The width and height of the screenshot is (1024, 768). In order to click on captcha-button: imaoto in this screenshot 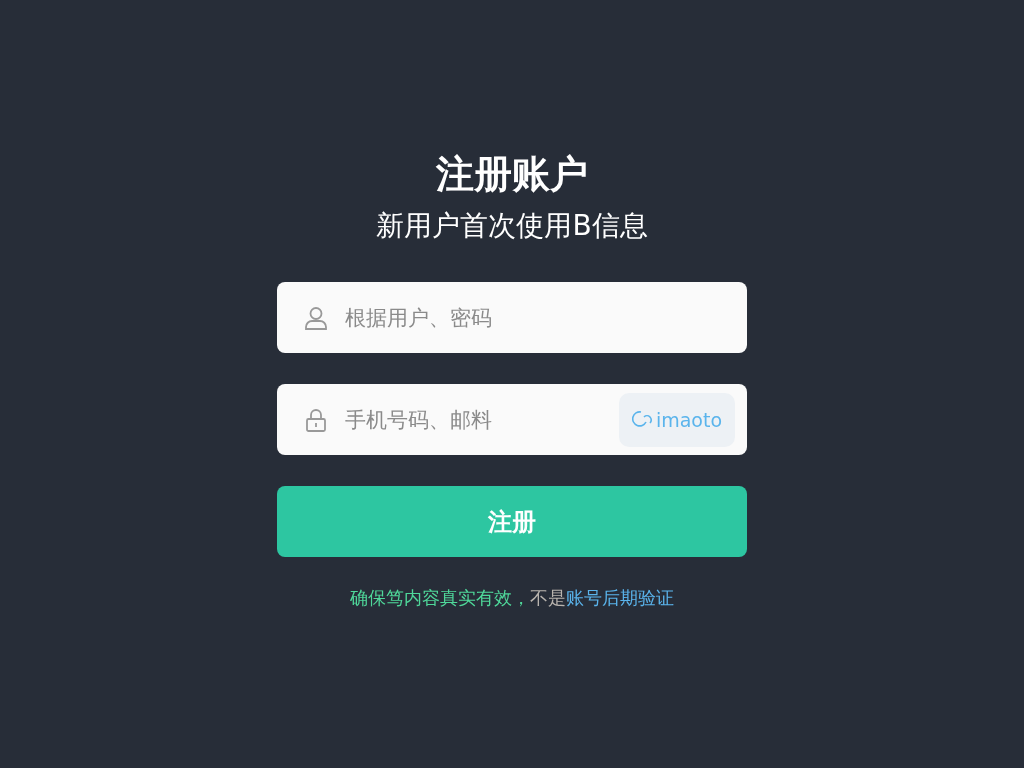, I will do `click(677, 419)`.